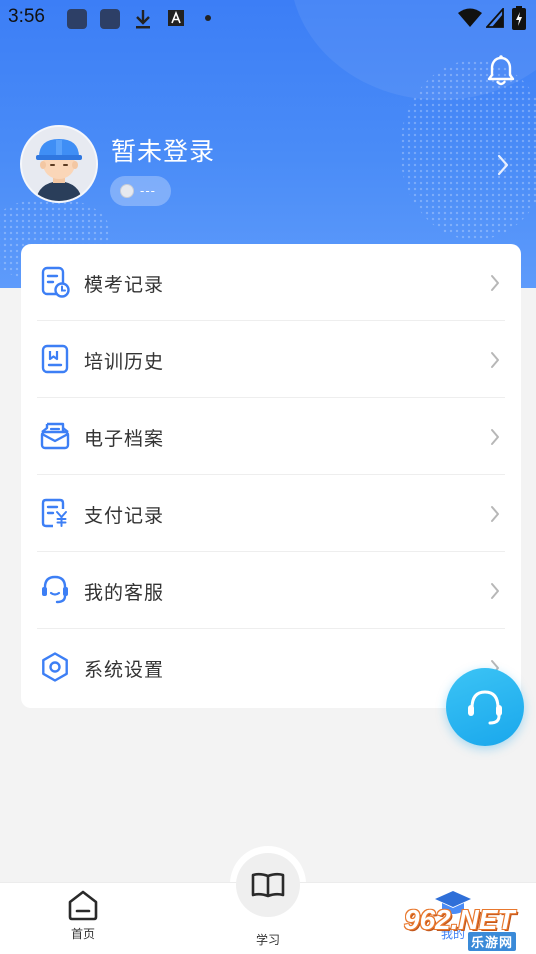 This screenshot has width=536, height=954. Describe the element at coordinates (124, 285) in the screenshot. I see `menu-item-label: 模考记录` at that location.